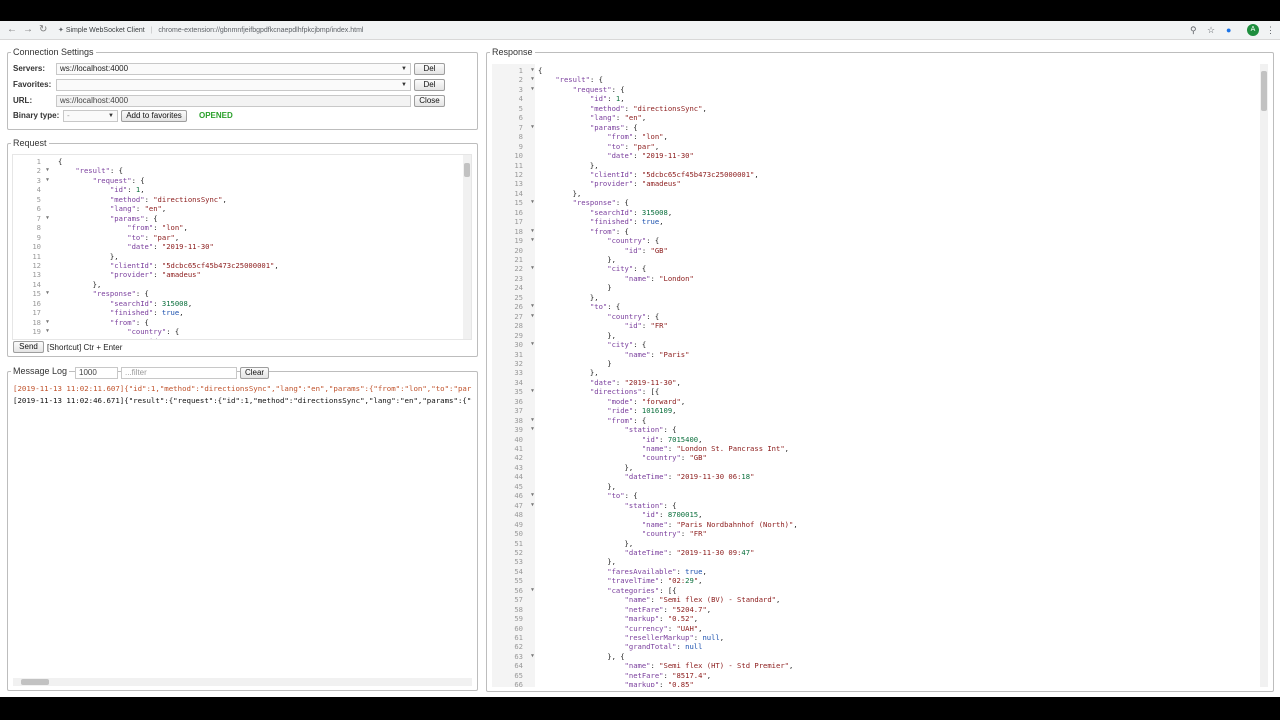 The image size is (1280, 720). I want to click on line-number: 37, so click(518, 411).